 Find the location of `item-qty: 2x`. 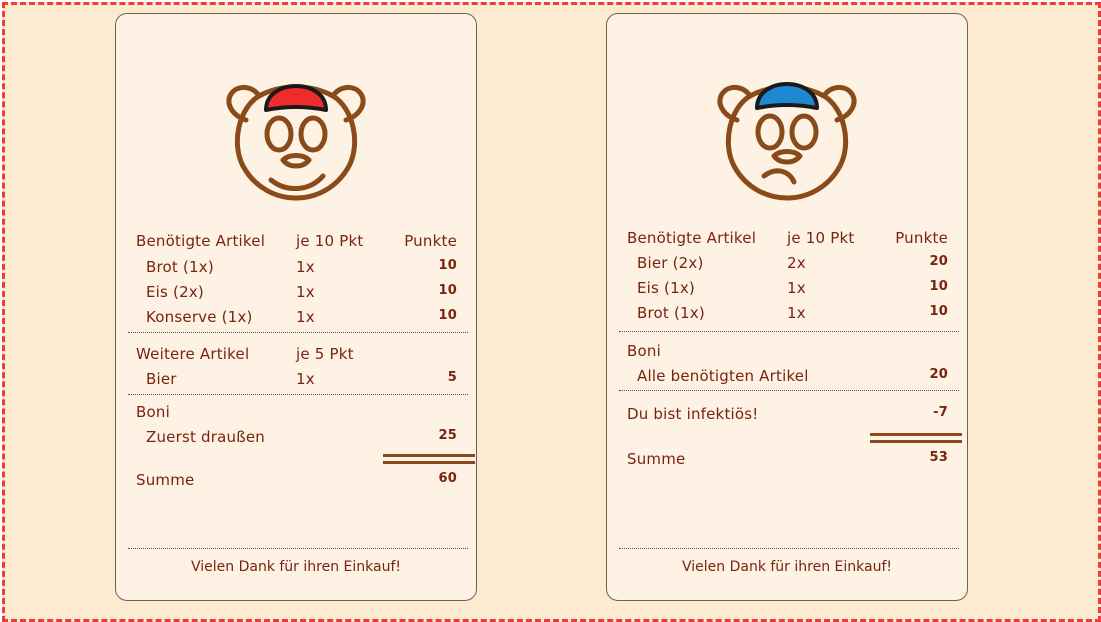

item-qty: 2x is located at coordinates (796, 263).